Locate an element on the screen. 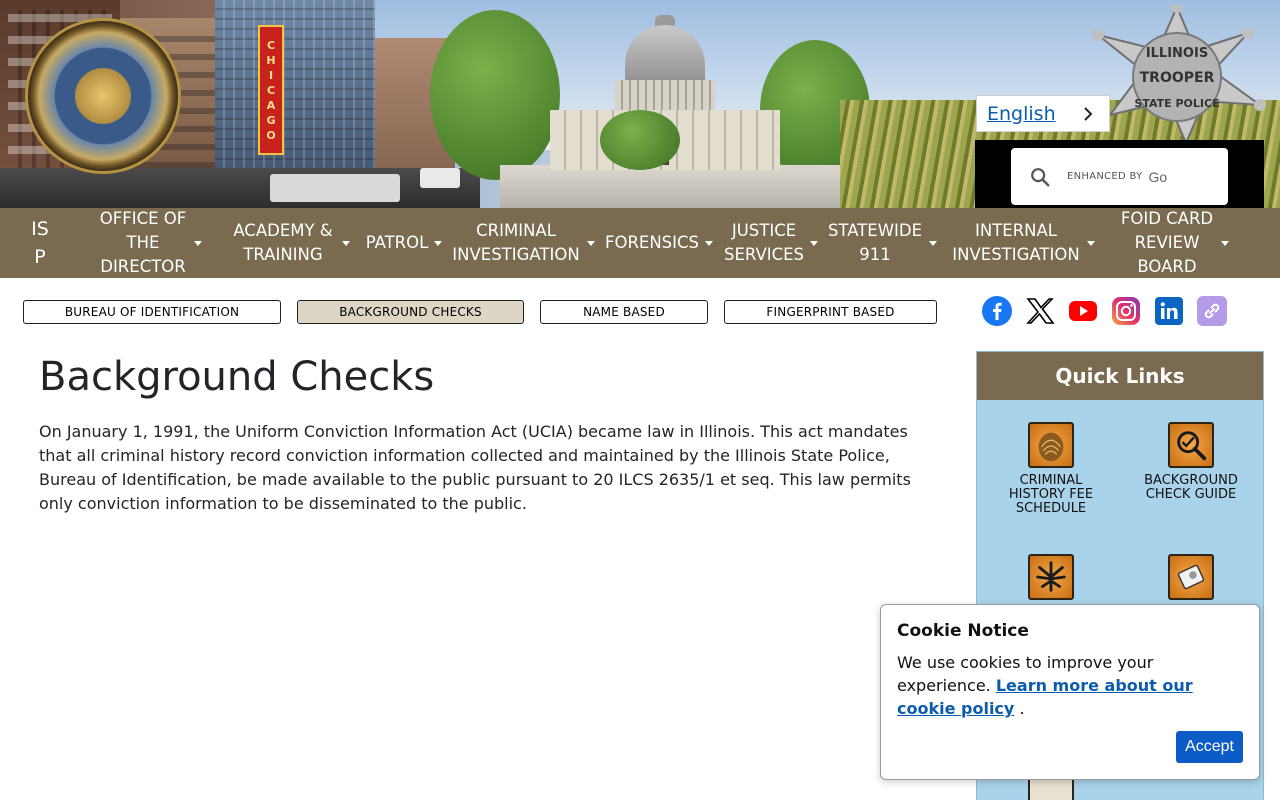 Image resolution: width=1280 pixels, height=800 pixels. nav-item-justice-services: JUSTICE SERVICES is located at coordinates (771, 243).